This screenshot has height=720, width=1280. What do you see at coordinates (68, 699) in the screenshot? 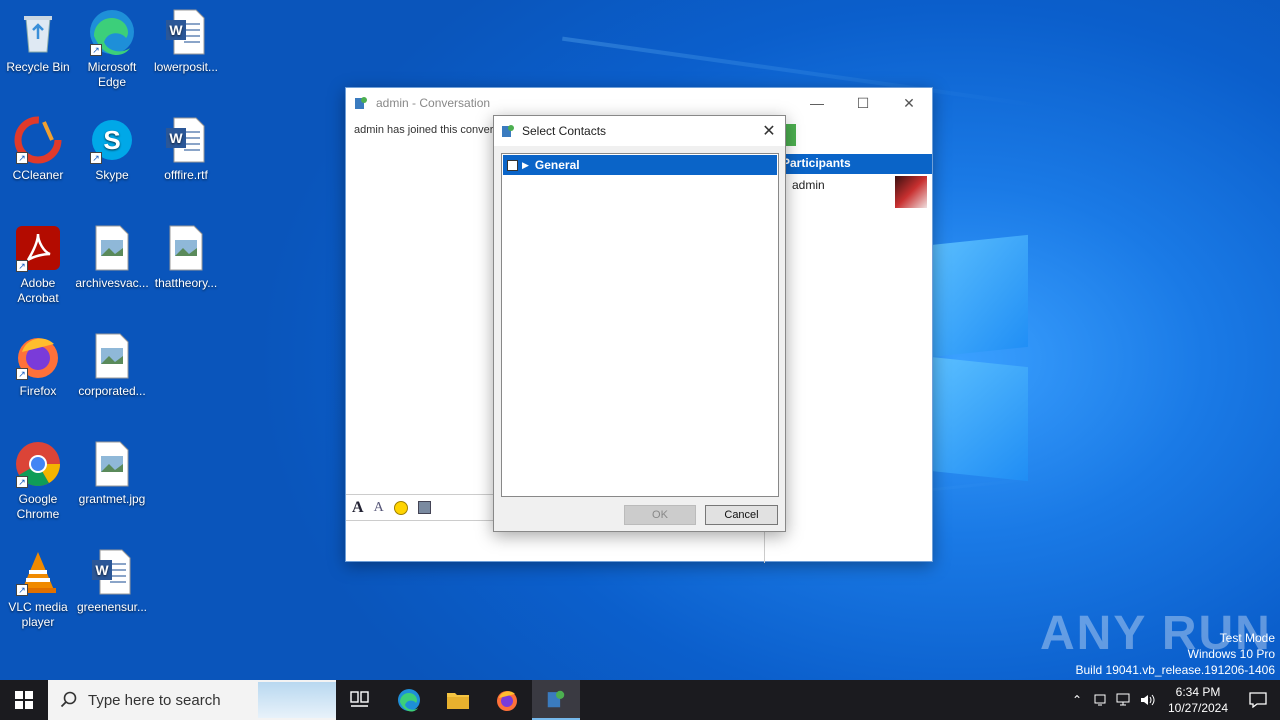
I see `search-icon` at bounding box center [68, 699].